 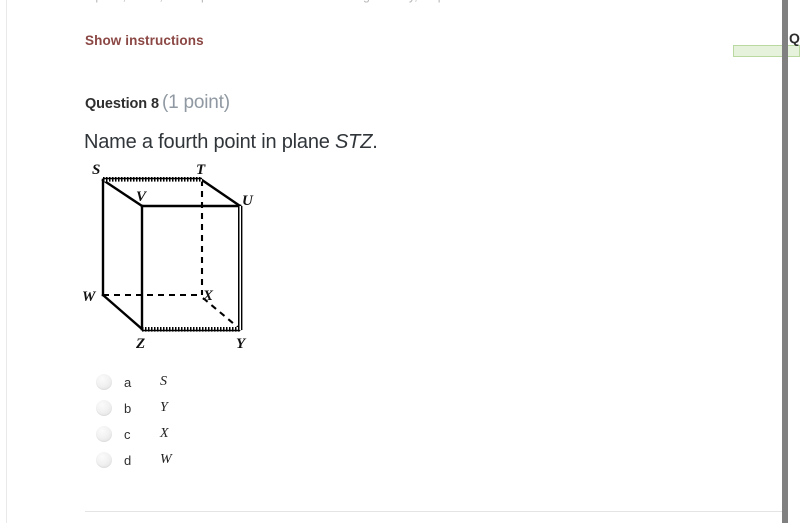 I want to click on prism-figure: S T V U W X Z Y, so click(x=172, y=255).